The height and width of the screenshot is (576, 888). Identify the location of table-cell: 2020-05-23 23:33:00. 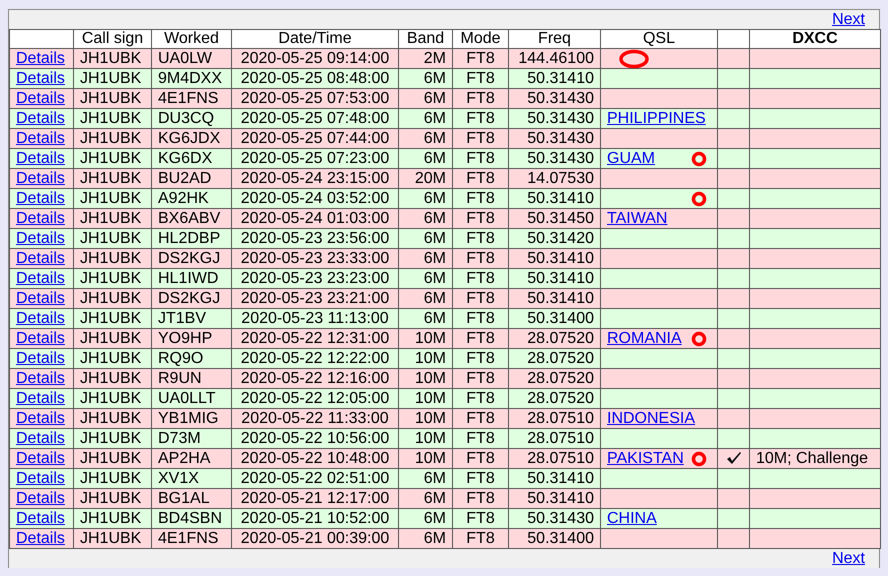
(315, 258).